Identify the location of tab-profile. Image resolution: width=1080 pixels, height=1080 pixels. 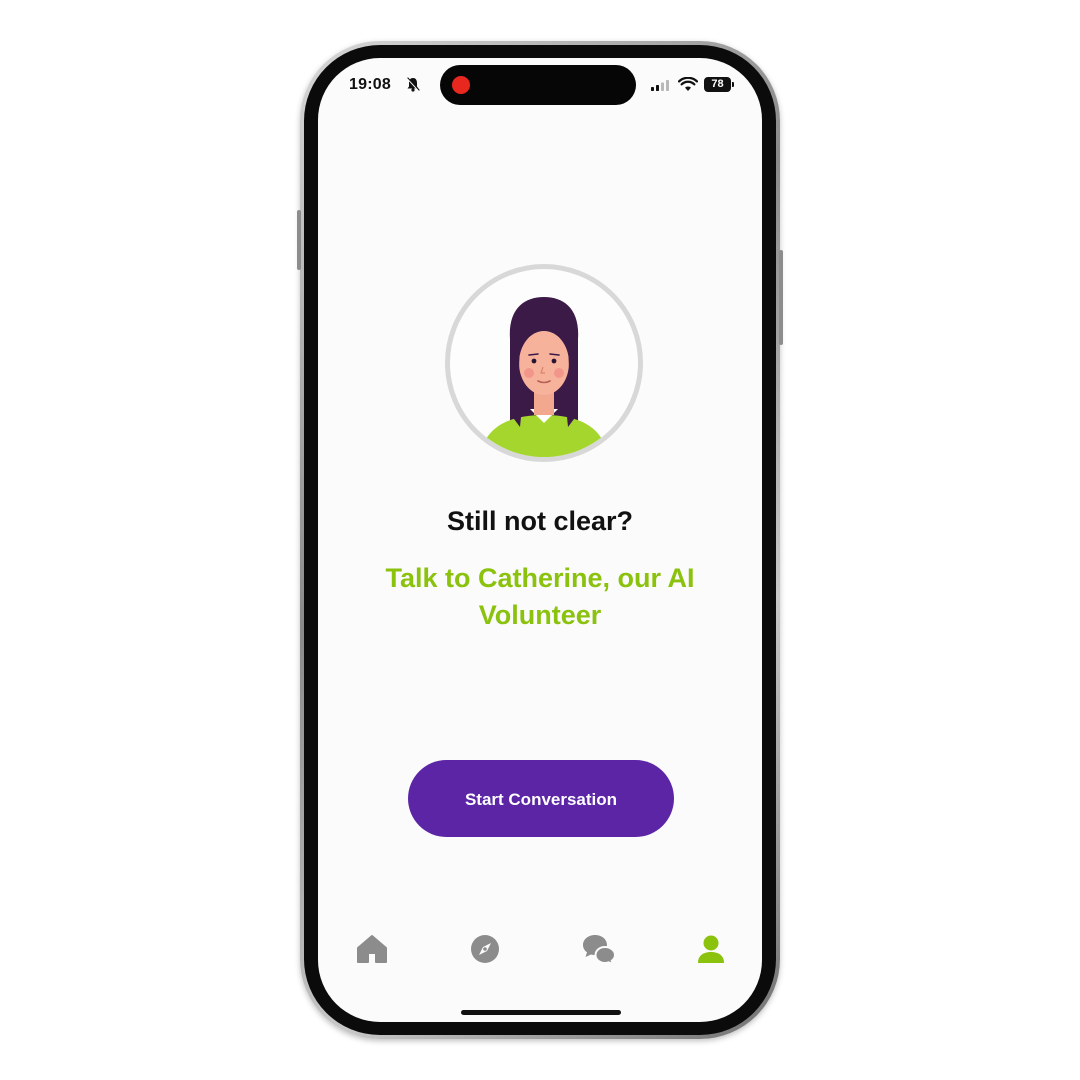
(714, 952).